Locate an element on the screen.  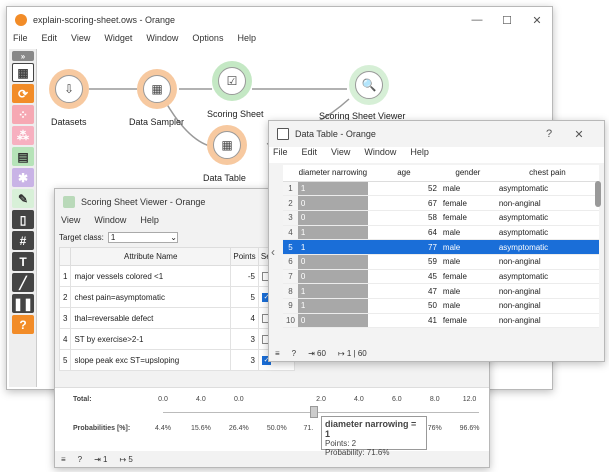
pen-icon: ✎ is located at coordinates (23, 198).